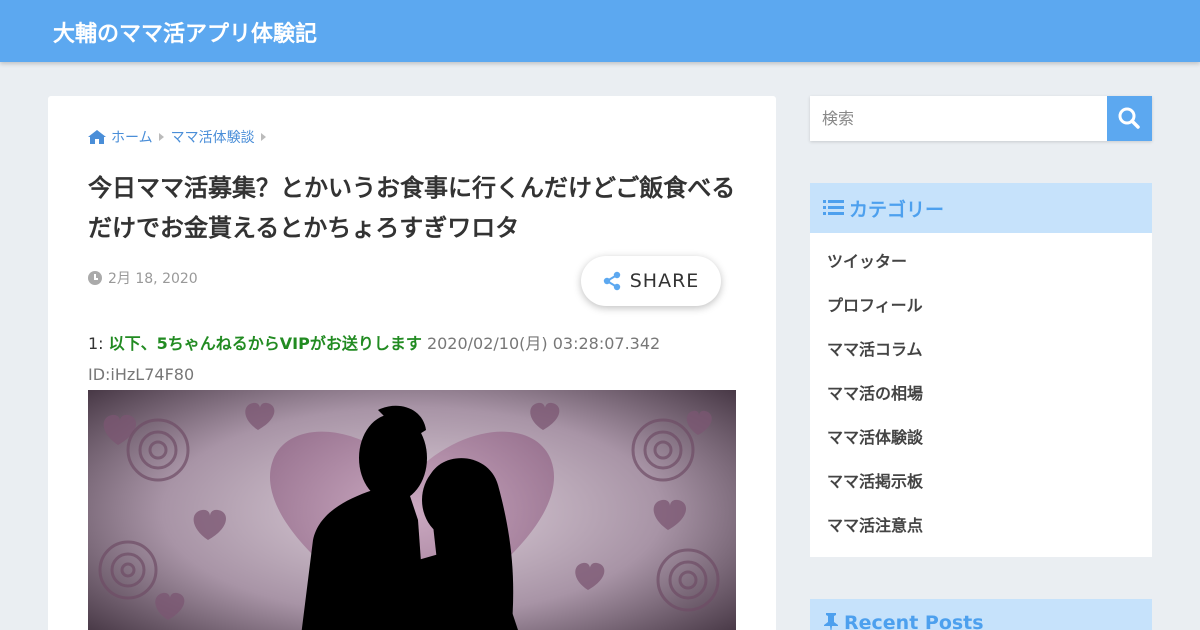 This screenshot has height=630, width=1200. Describe the element at coordinates (95, 278) in the screenshot. I see `clock-icon` at that location.